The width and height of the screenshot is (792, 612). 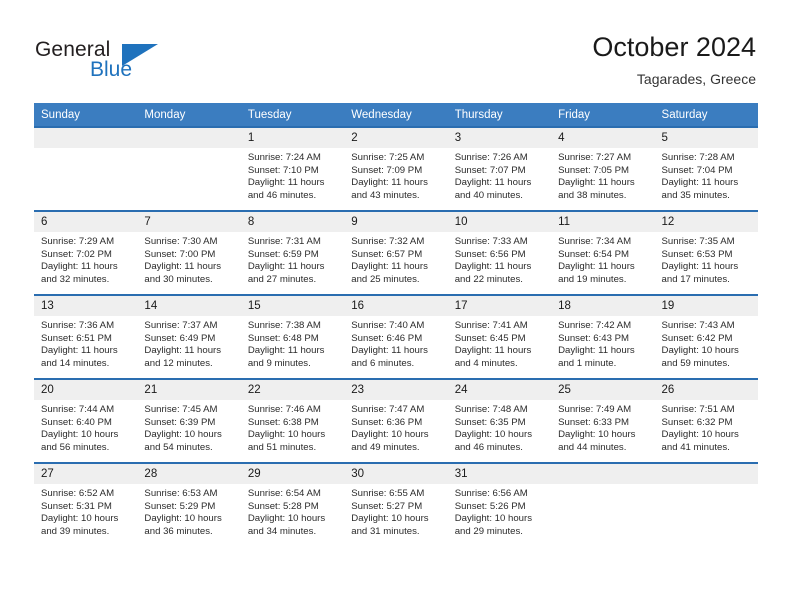 I want to click on sunrise-text: Sunrise: 7:34 AM, so click(x=595, y=241).